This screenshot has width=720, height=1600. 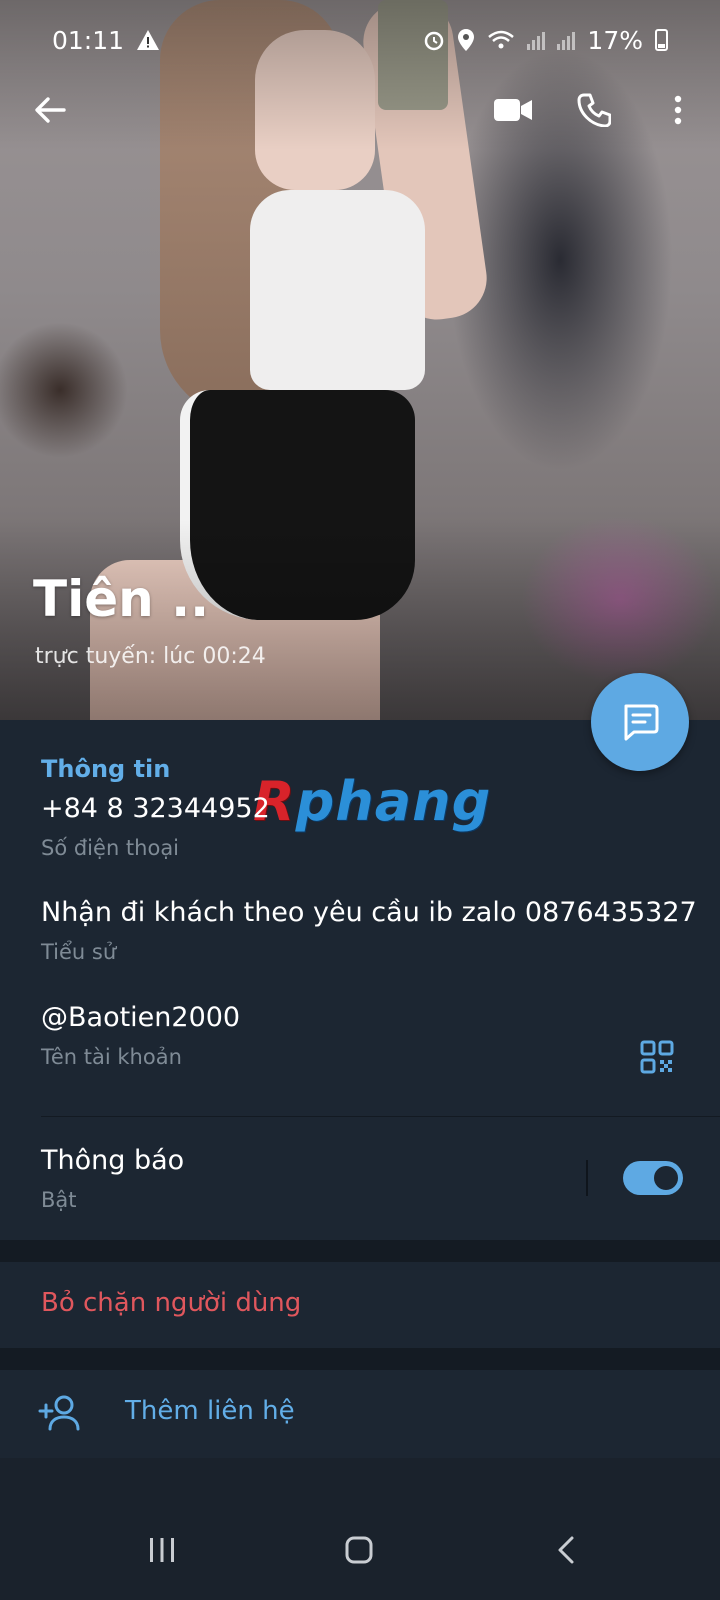 I want to click on home-icon, so click(x=359, y=1550).